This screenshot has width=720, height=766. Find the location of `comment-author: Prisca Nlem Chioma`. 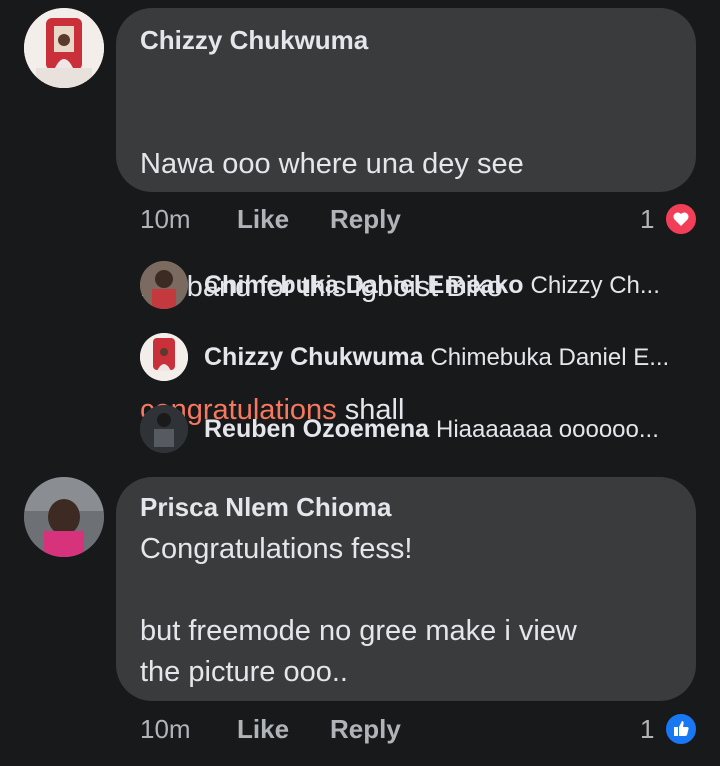

comment-author: Prisca Nlem Chioma is located at coordinates (406, 507).